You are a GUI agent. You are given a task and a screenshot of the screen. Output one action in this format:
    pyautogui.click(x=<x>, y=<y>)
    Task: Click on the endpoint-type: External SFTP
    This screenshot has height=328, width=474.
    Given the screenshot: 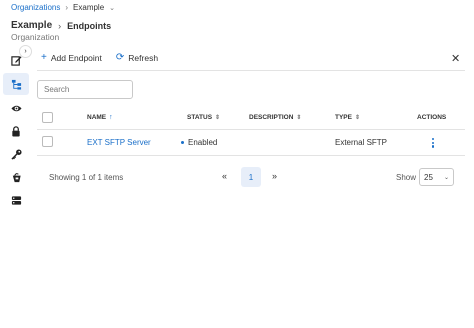 What is the action you would take?
    pyautogui.click(x=361, y=142)
    